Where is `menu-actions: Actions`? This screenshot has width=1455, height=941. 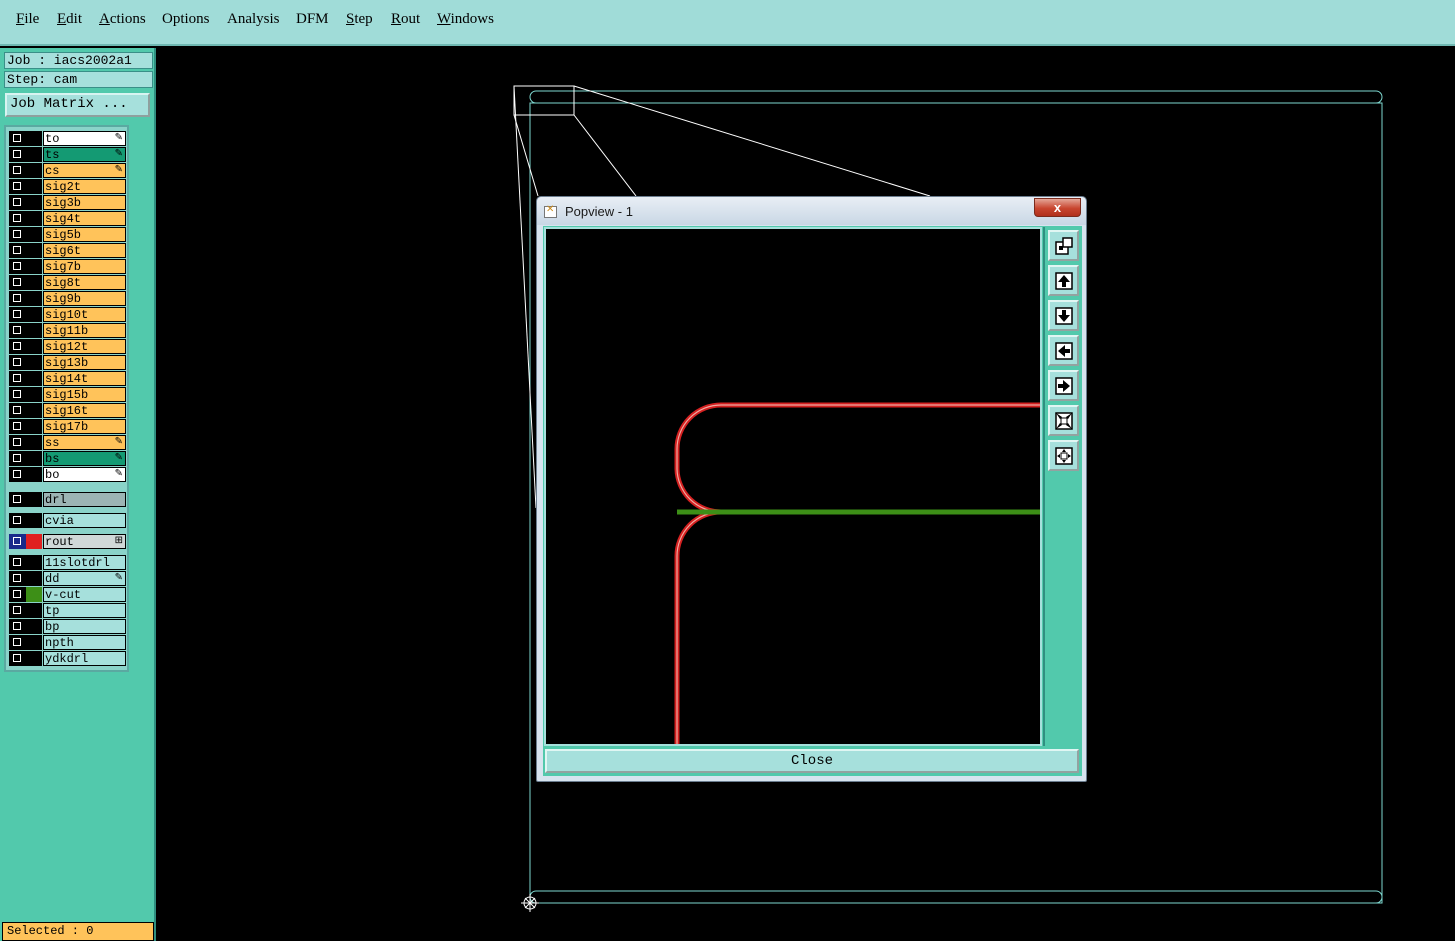
menu-actions: Actions is located at coordinates (122, 19).